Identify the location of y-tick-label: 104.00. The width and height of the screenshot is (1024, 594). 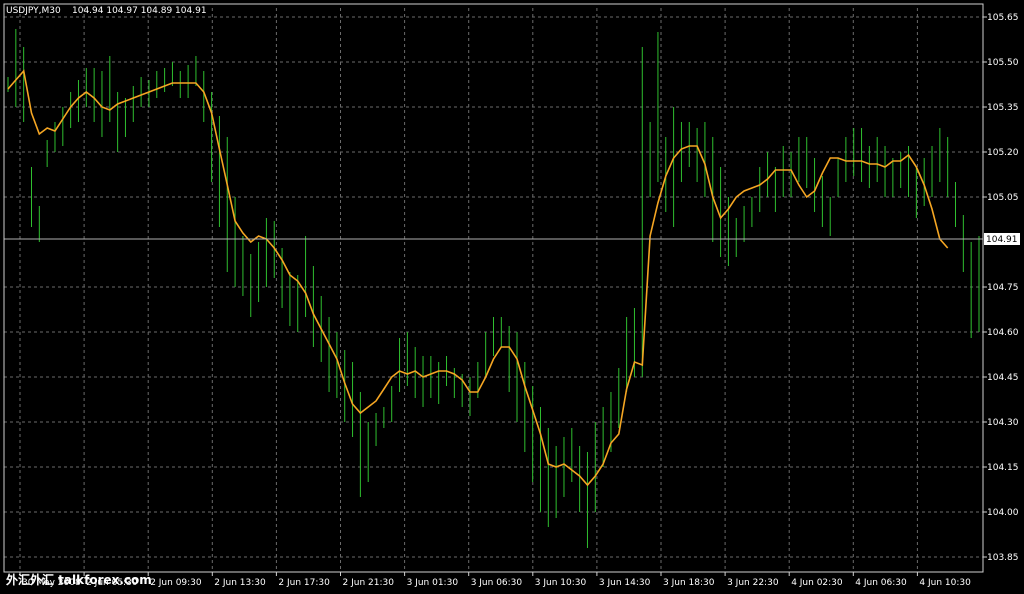
(1003, 513).